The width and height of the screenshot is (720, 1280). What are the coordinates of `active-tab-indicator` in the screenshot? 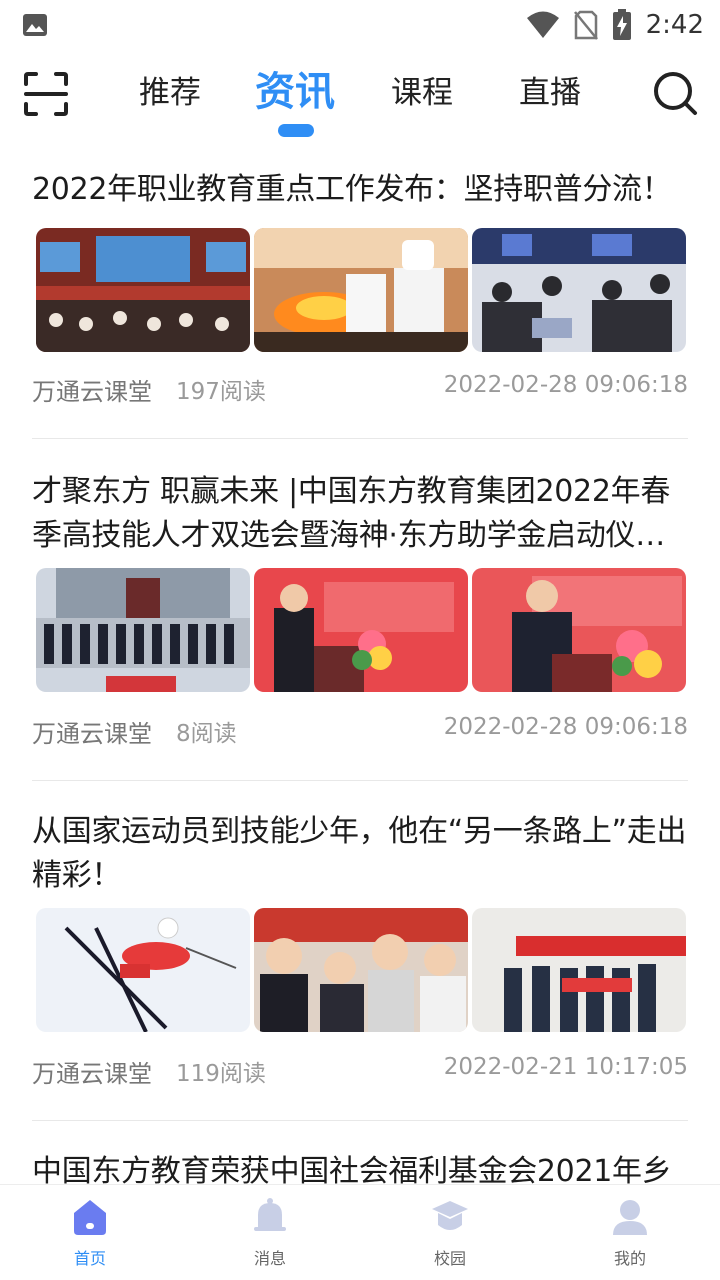 It's located at (296, 130).